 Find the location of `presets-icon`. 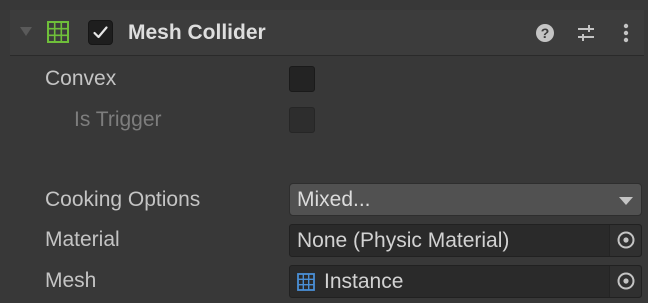

presets-icon is located at coordinates (586, 33).